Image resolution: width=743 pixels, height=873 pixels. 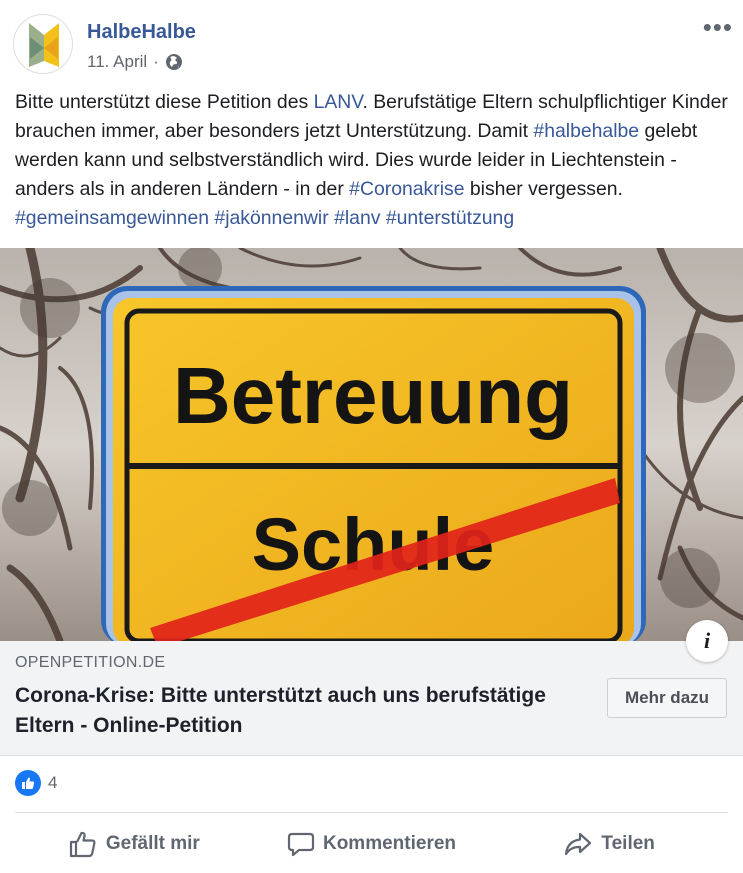 I want to click on comment-button: Kommentieren, so click(x=372, y=844).